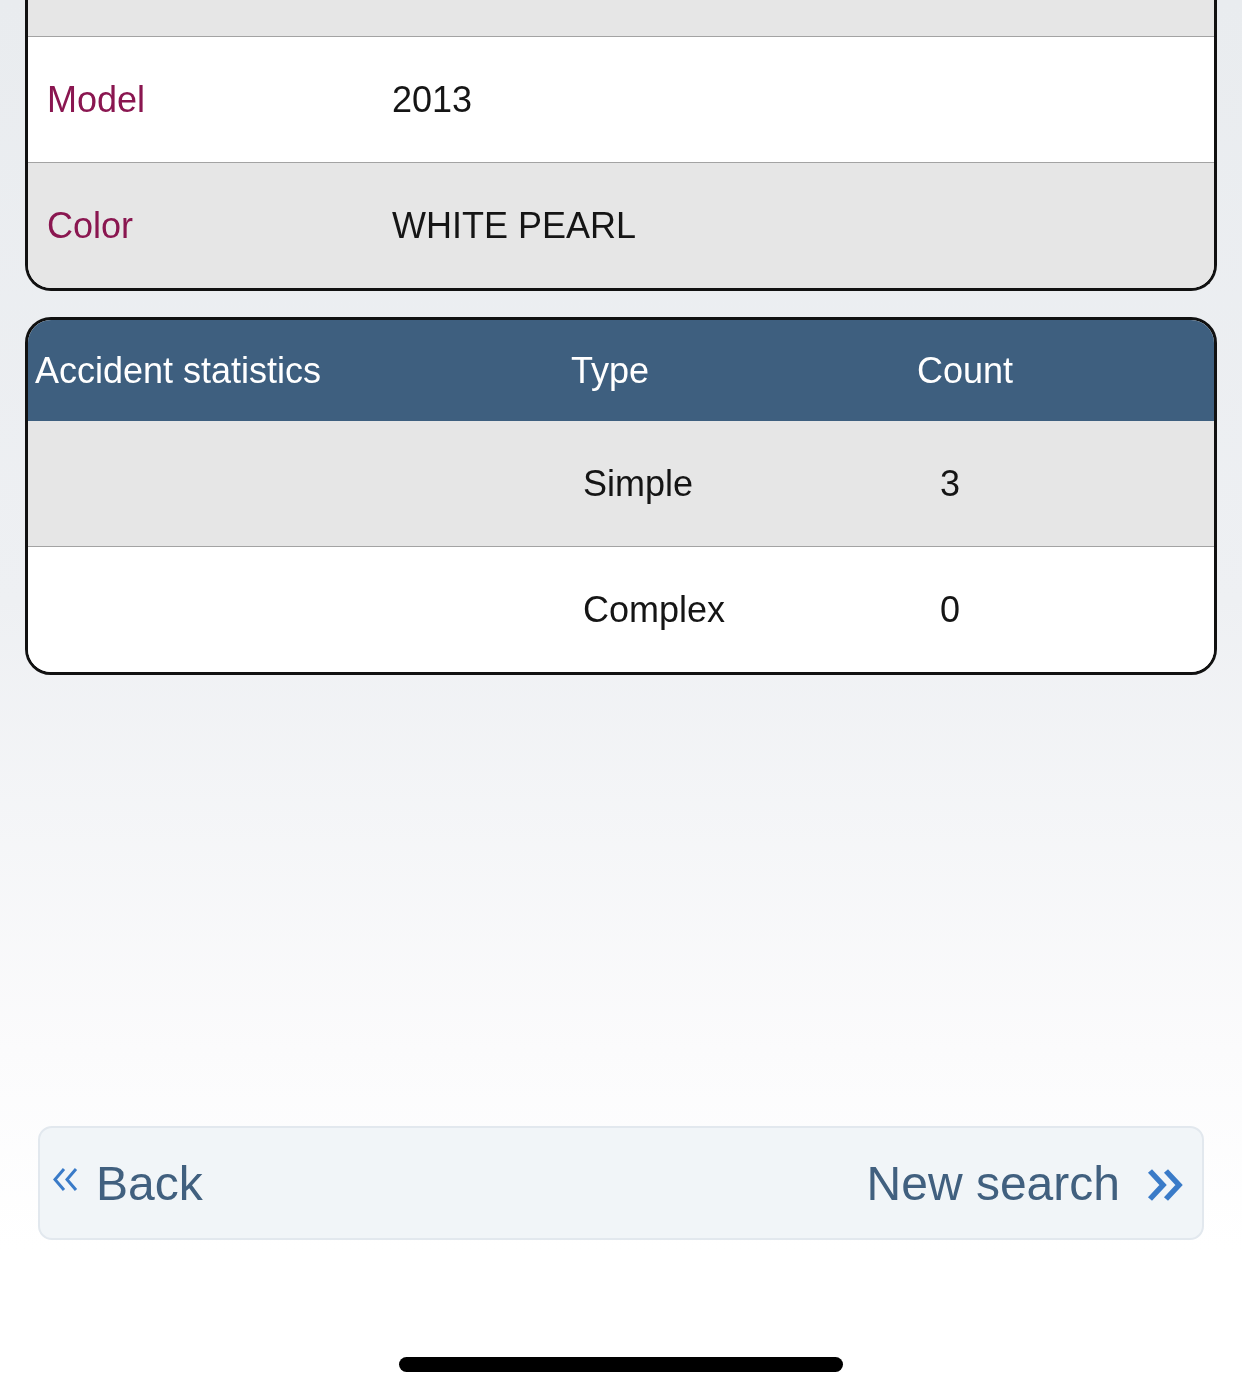 This screenshot has width=1242, height=1397. Describe the element at coordinates (90, 225) in the screenshot. I see `field-label: Color` at that location.